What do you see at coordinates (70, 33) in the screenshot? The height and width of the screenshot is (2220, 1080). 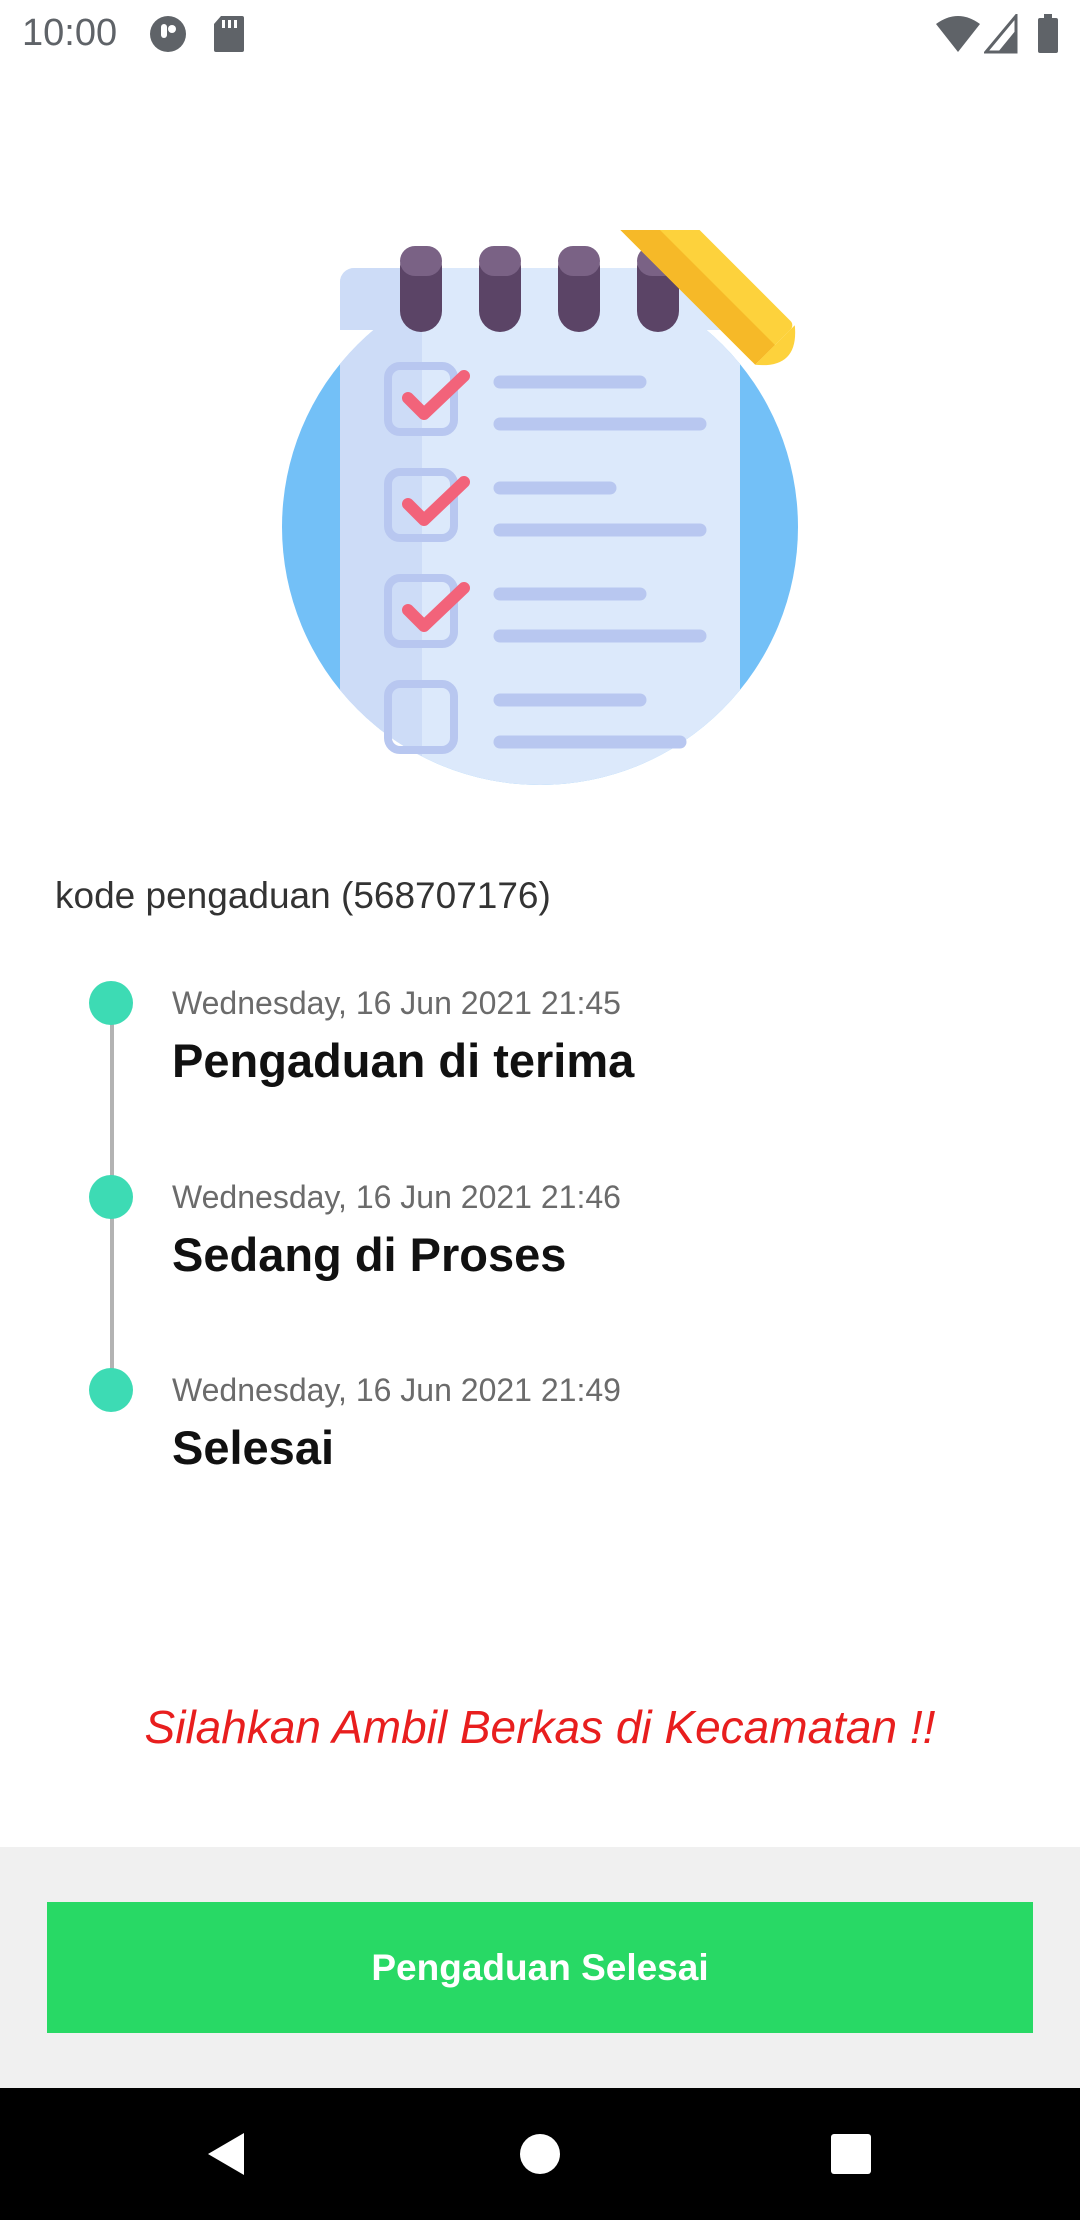 I see `status-time: 10:00` at bounding box center [70, 33].